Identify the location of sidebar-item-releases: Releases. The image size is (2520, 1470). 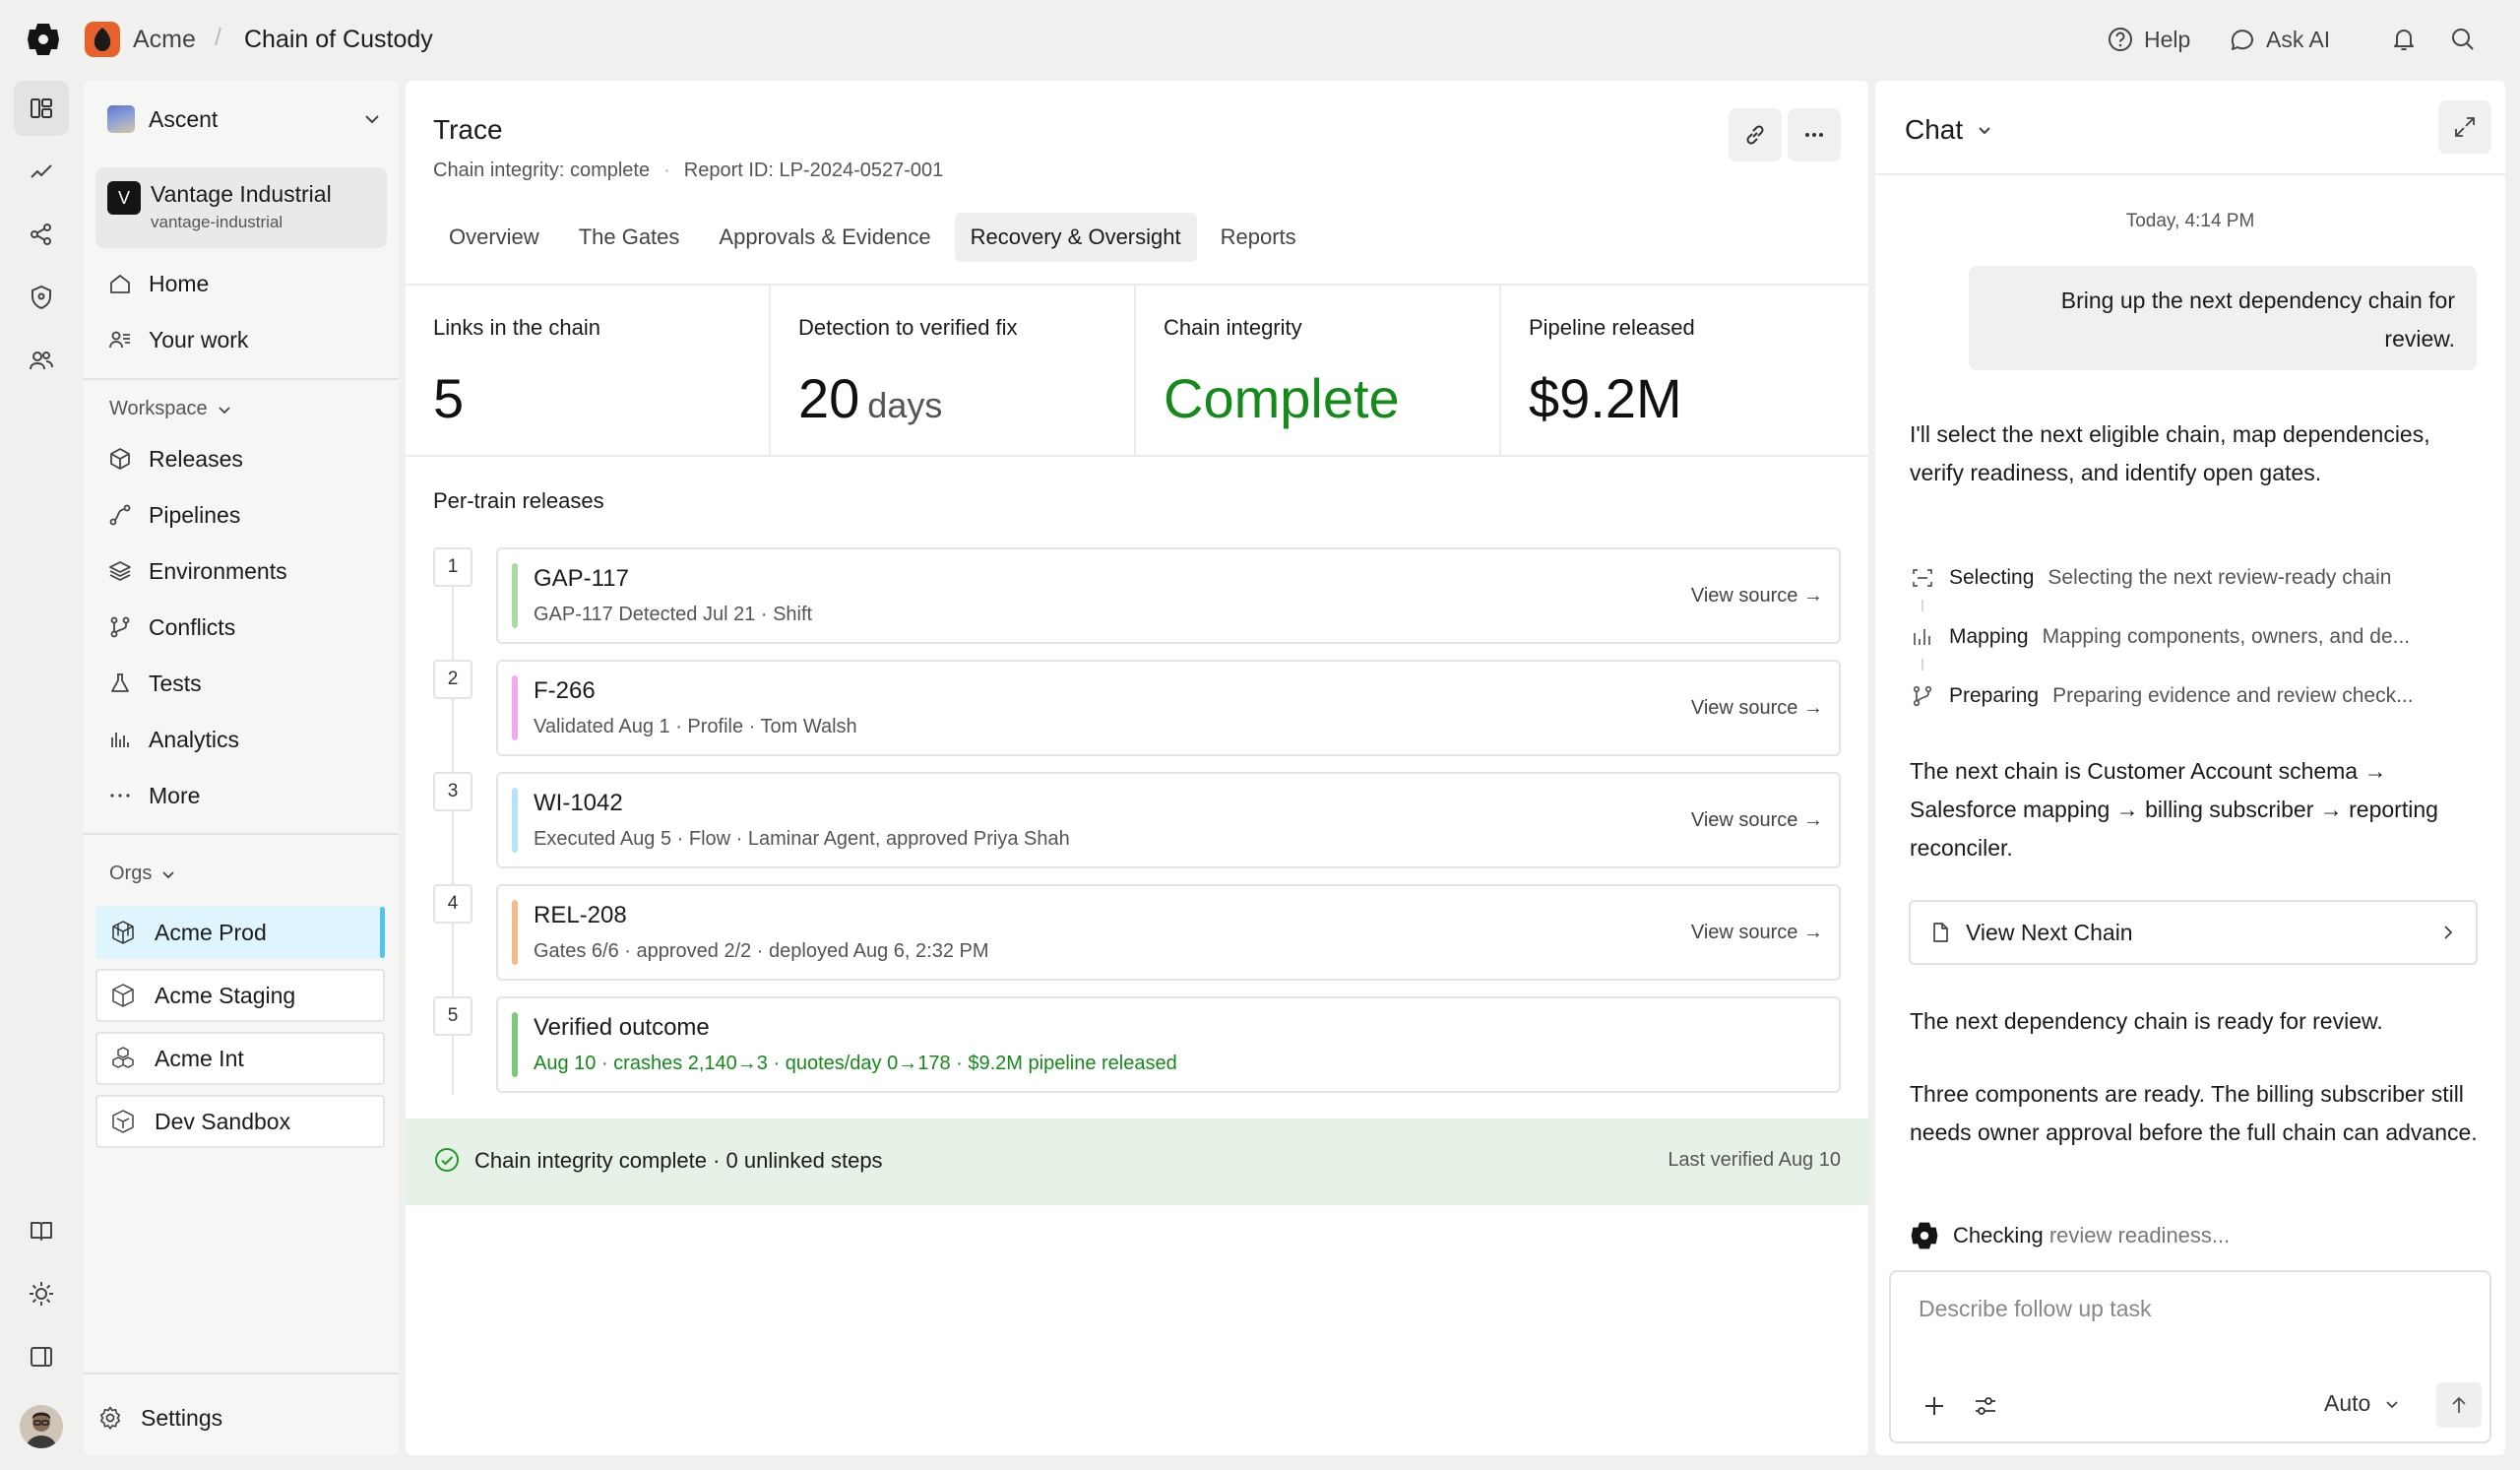
(175, 459).